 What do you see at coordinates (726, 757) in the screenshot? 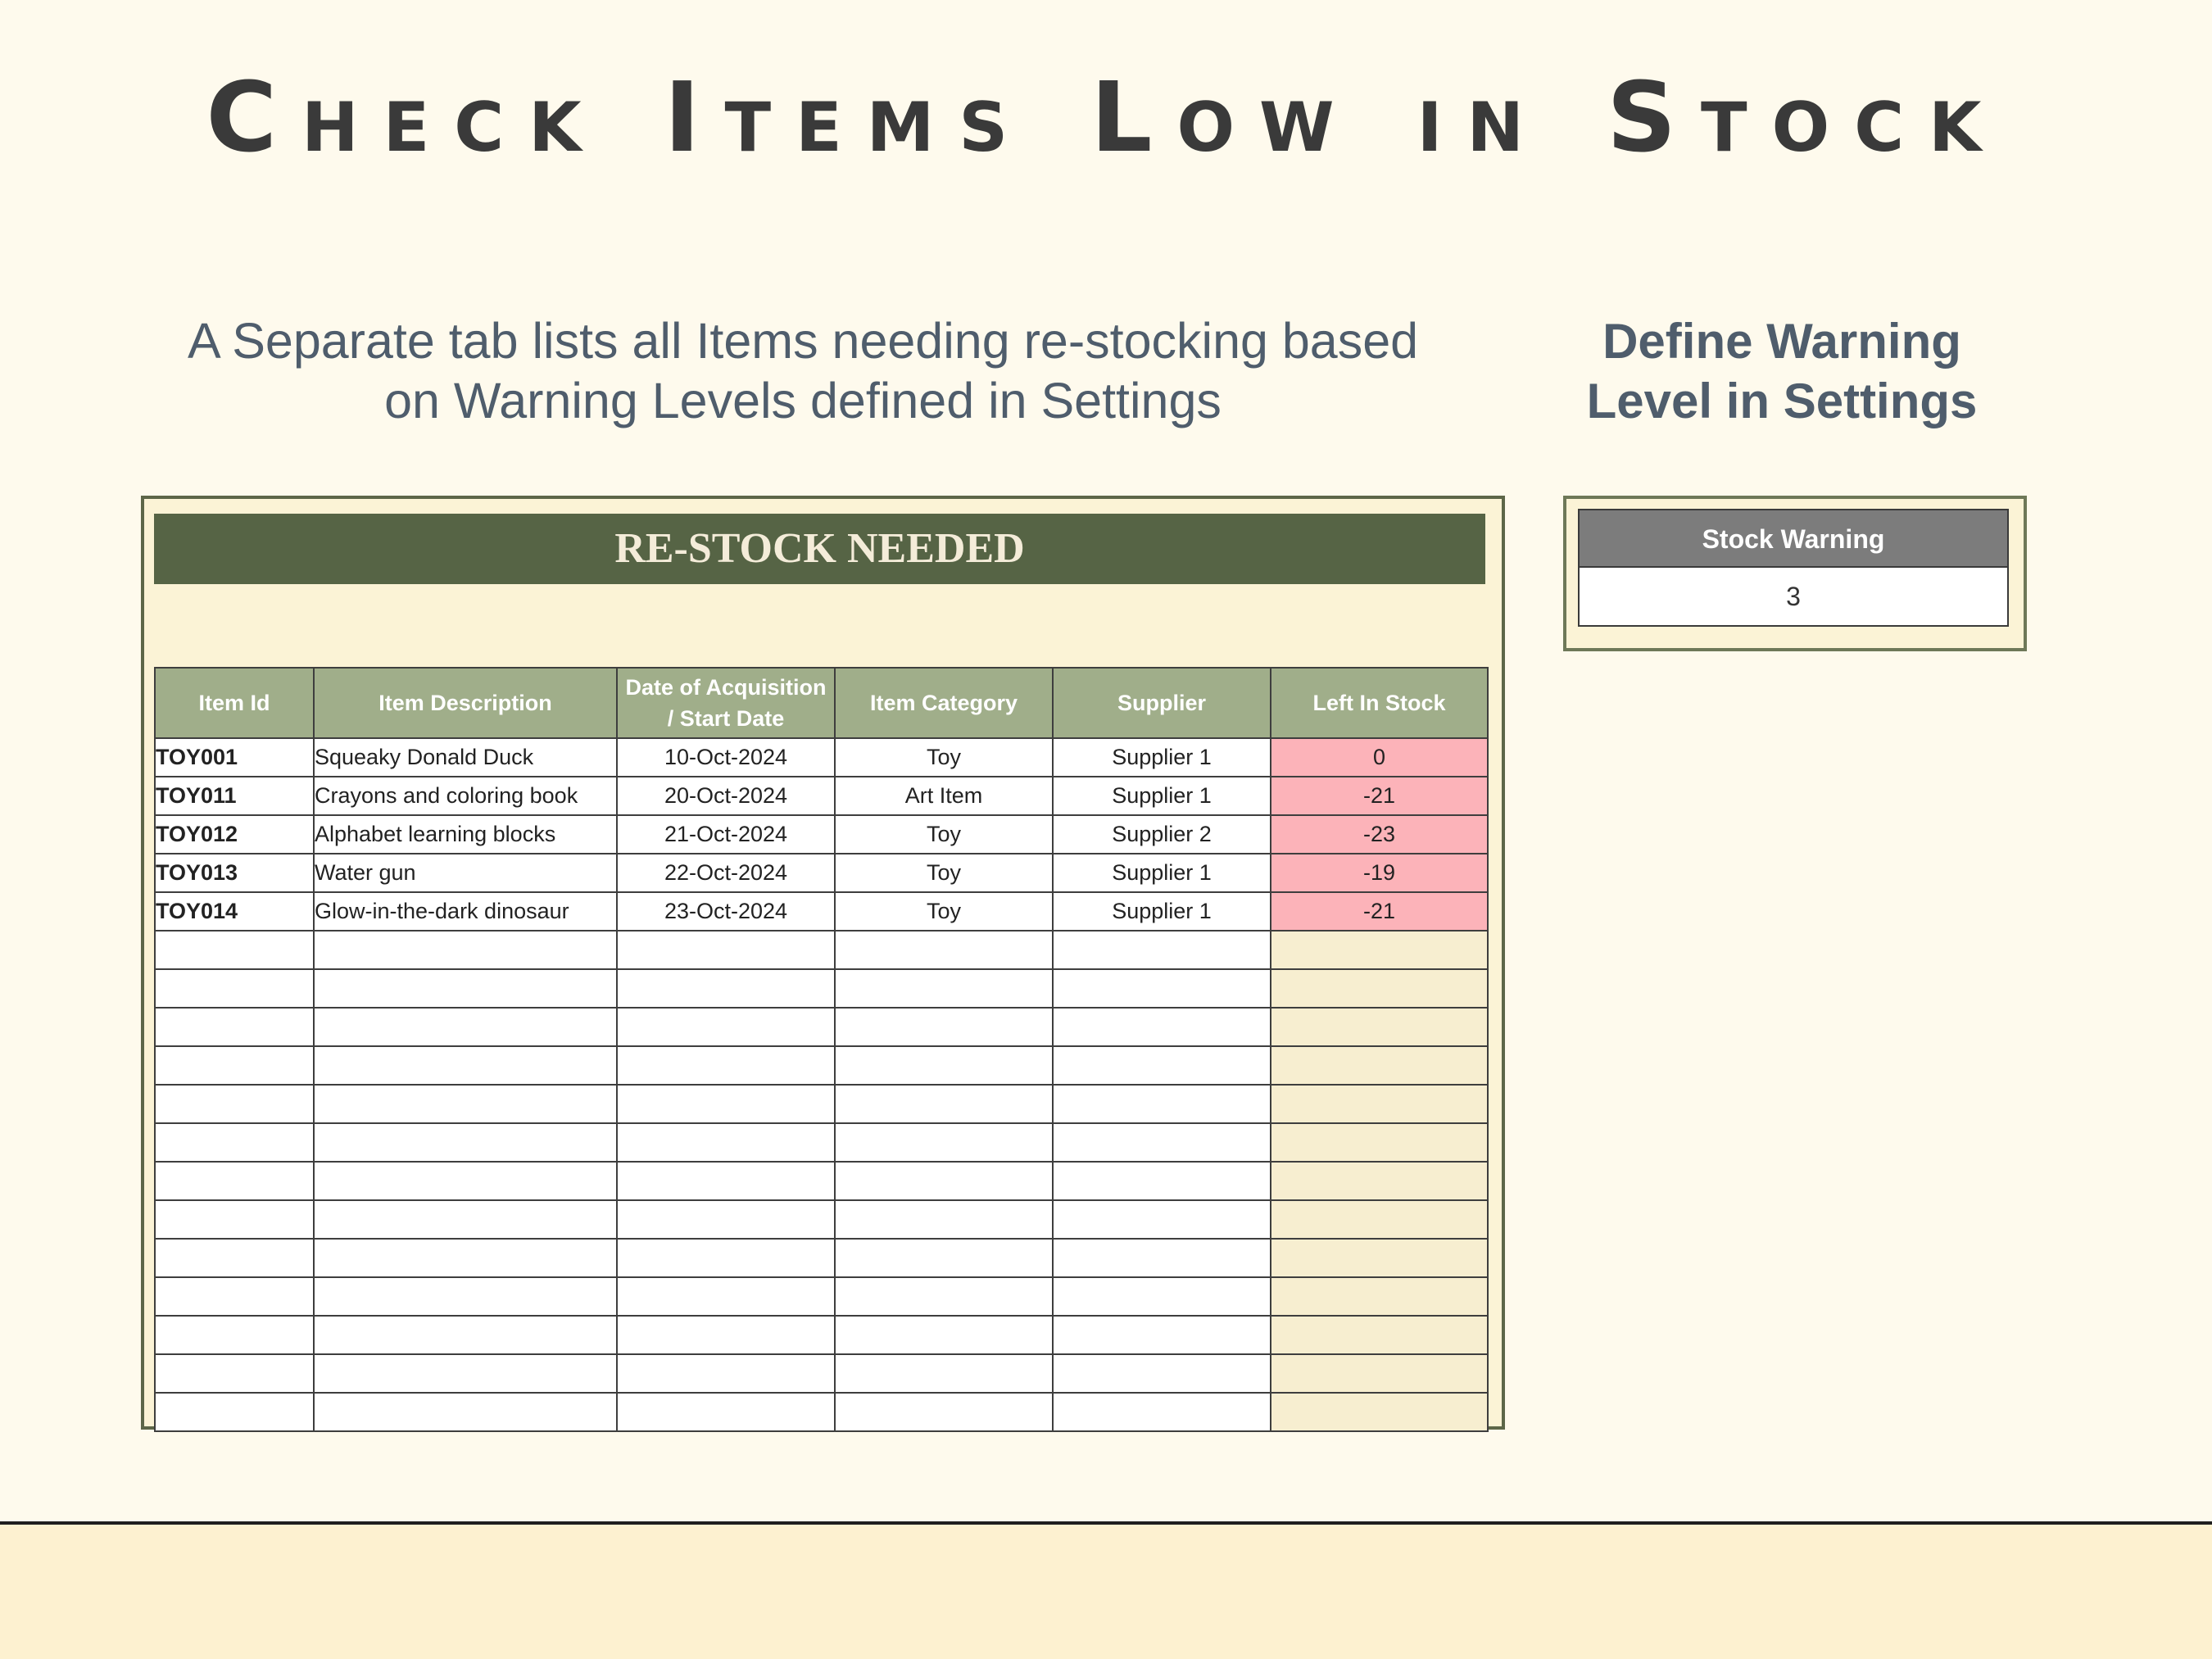
I see `cell-date: 10-Oct-2024` at bounding box center [726, 757].